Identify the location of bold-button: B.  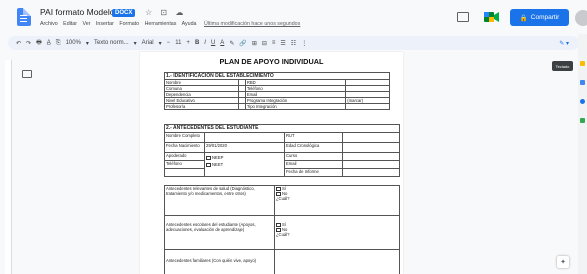
(197, 43).